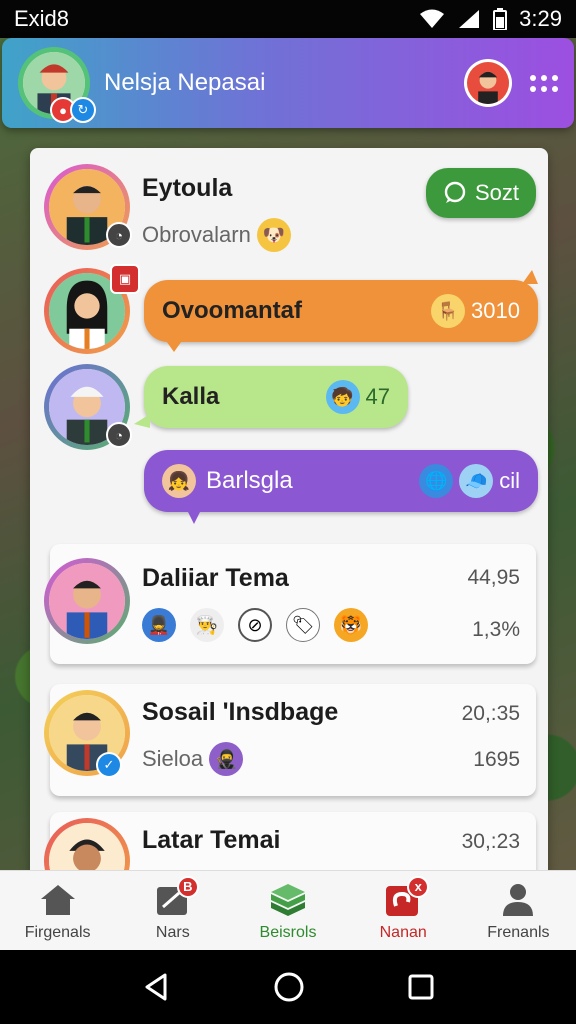  I want to click on card-name: Sosail 'Insdbage, so click(240, 712).